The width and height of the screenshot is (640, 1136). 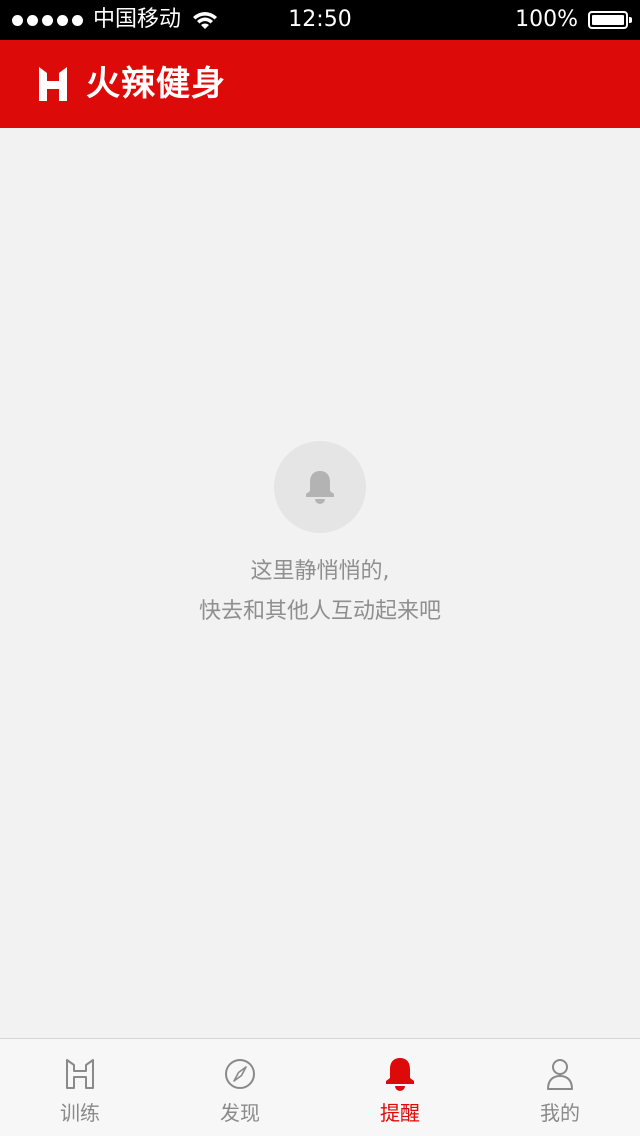 I want to click on training-logo-icon, so click(x=80, y=1074).